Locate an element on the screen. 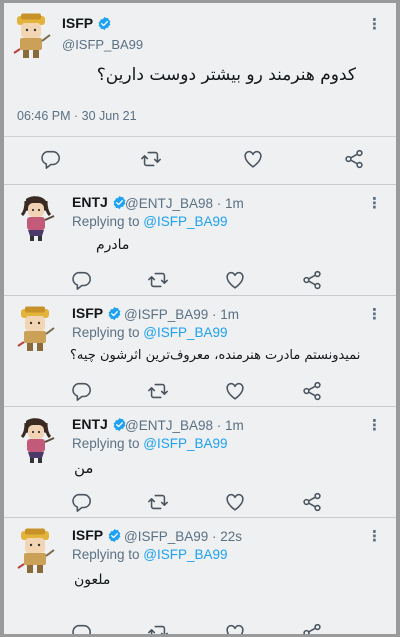 The width and height of the screenshot is (400, 637). tweet-text: کدوم هنرمند رو بیشتر دوست دارین؟ is located at coordinates (226, 75).